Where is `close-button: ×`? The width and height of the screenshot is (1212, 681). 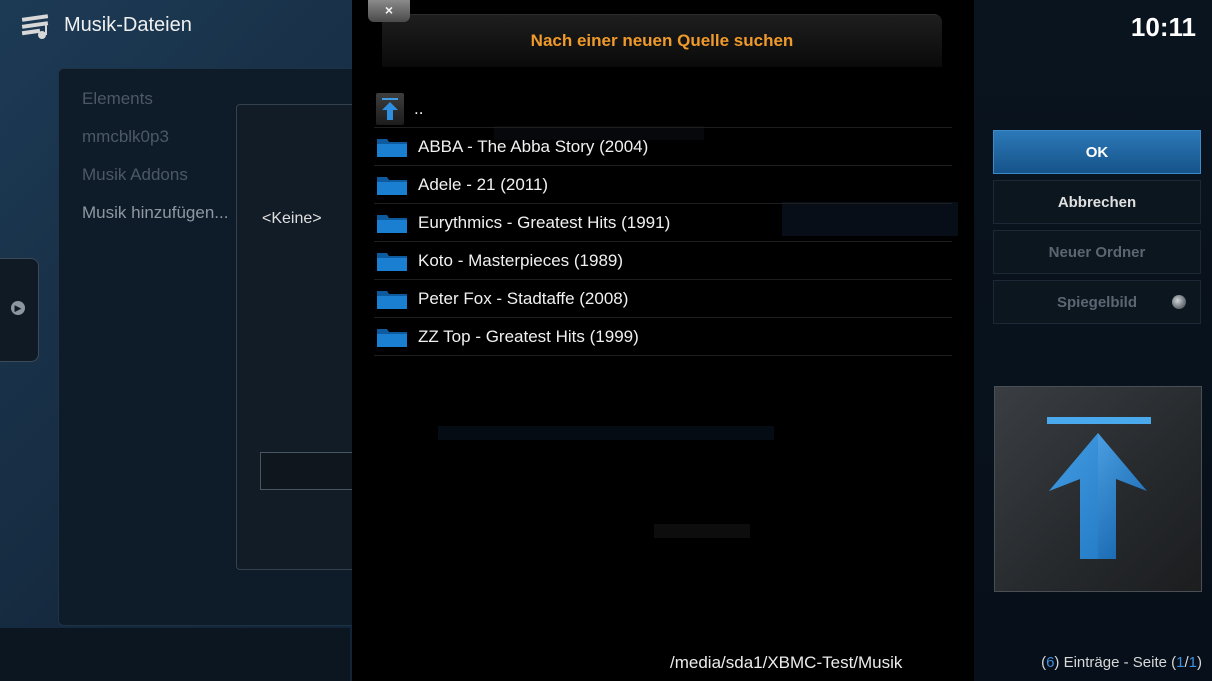 close-button: × is located at coordinates (389, 11).